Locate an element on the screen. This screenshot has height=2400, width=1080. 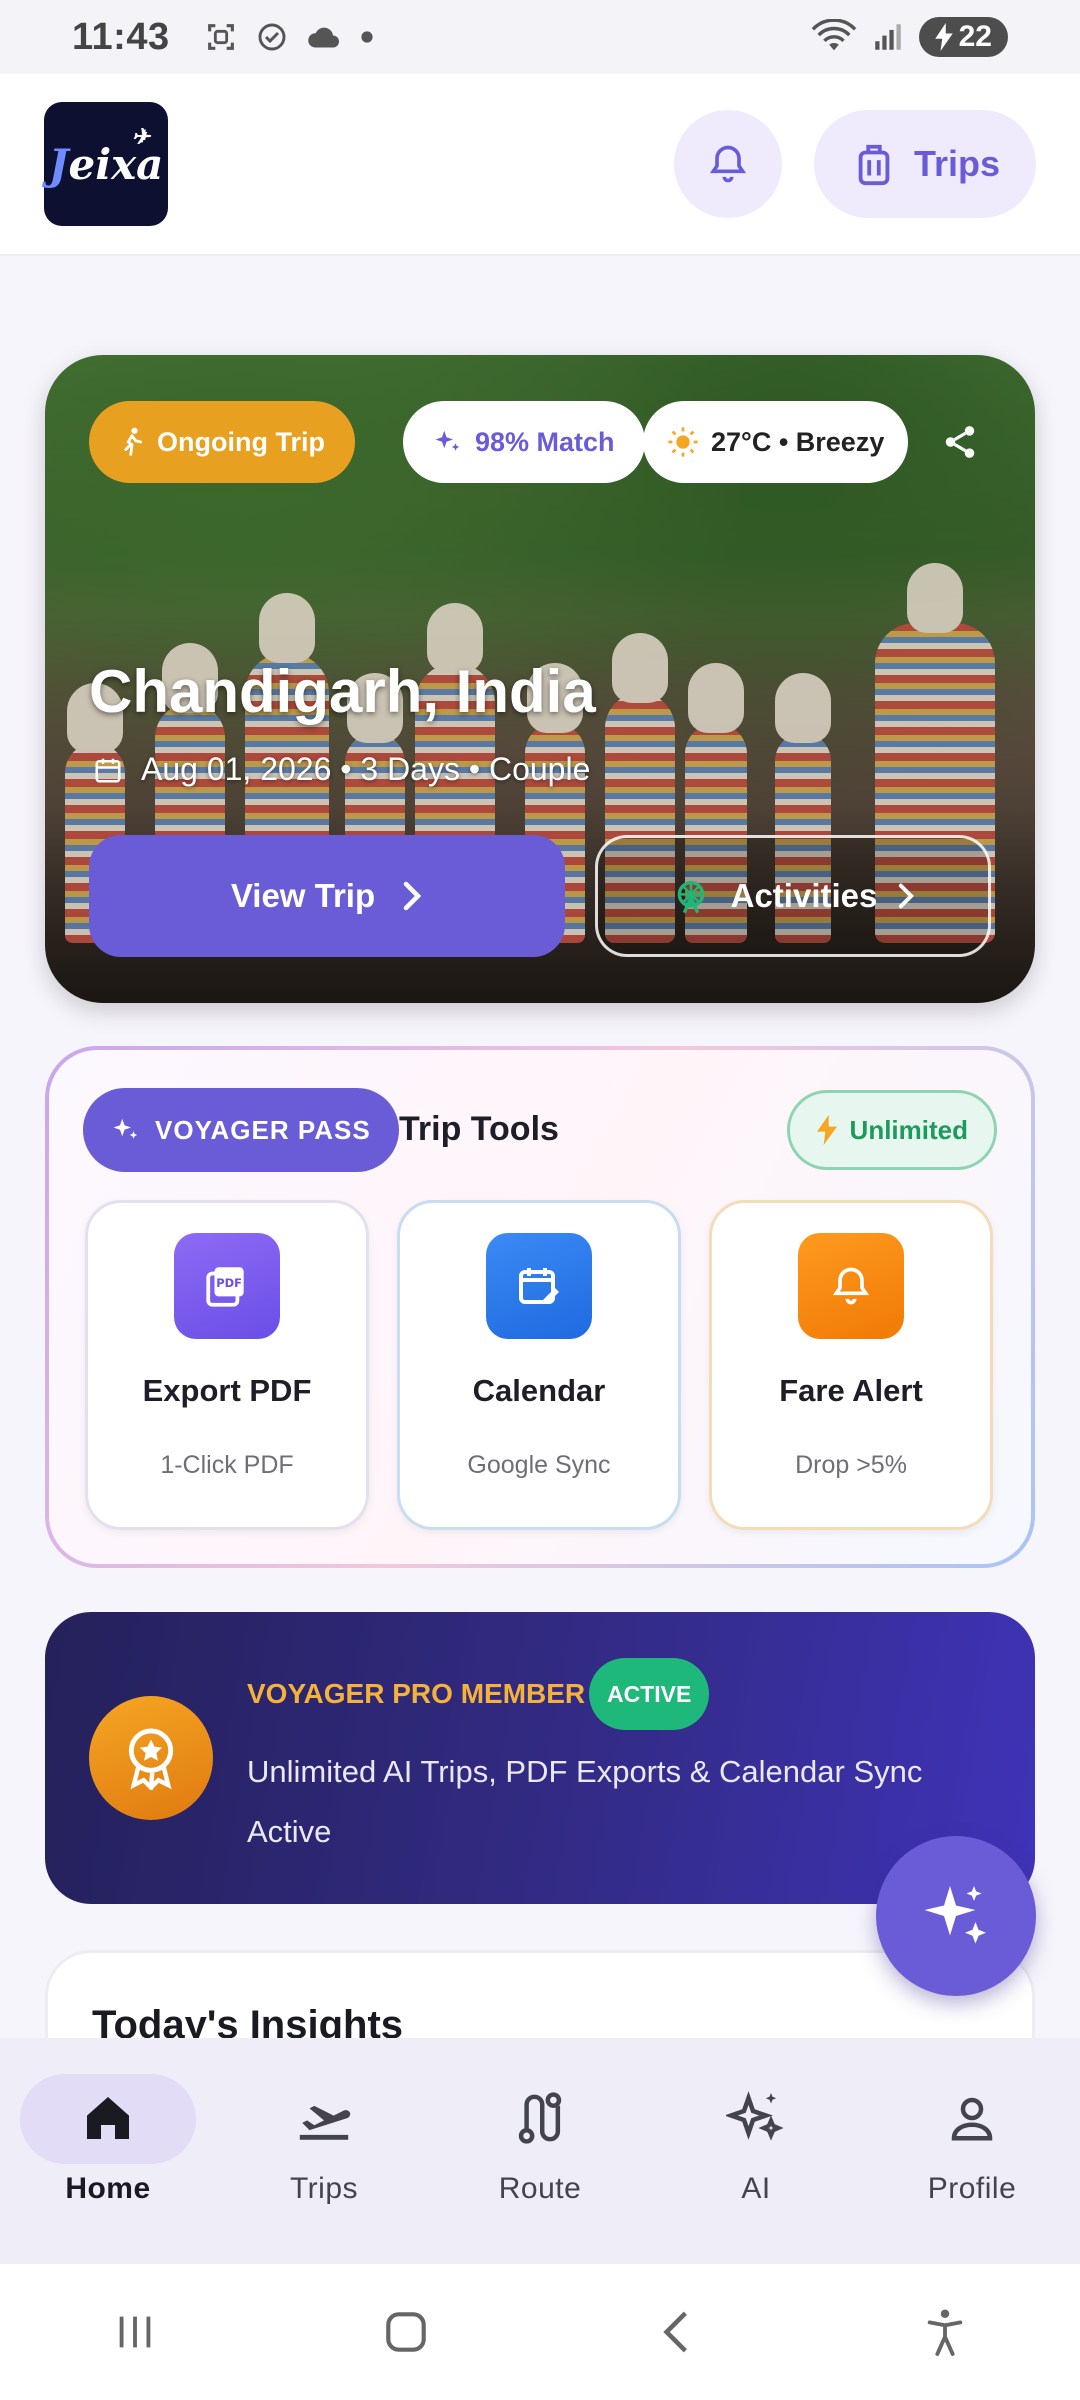
view-trip-label: View Trip is located at coordinates (303, 895).